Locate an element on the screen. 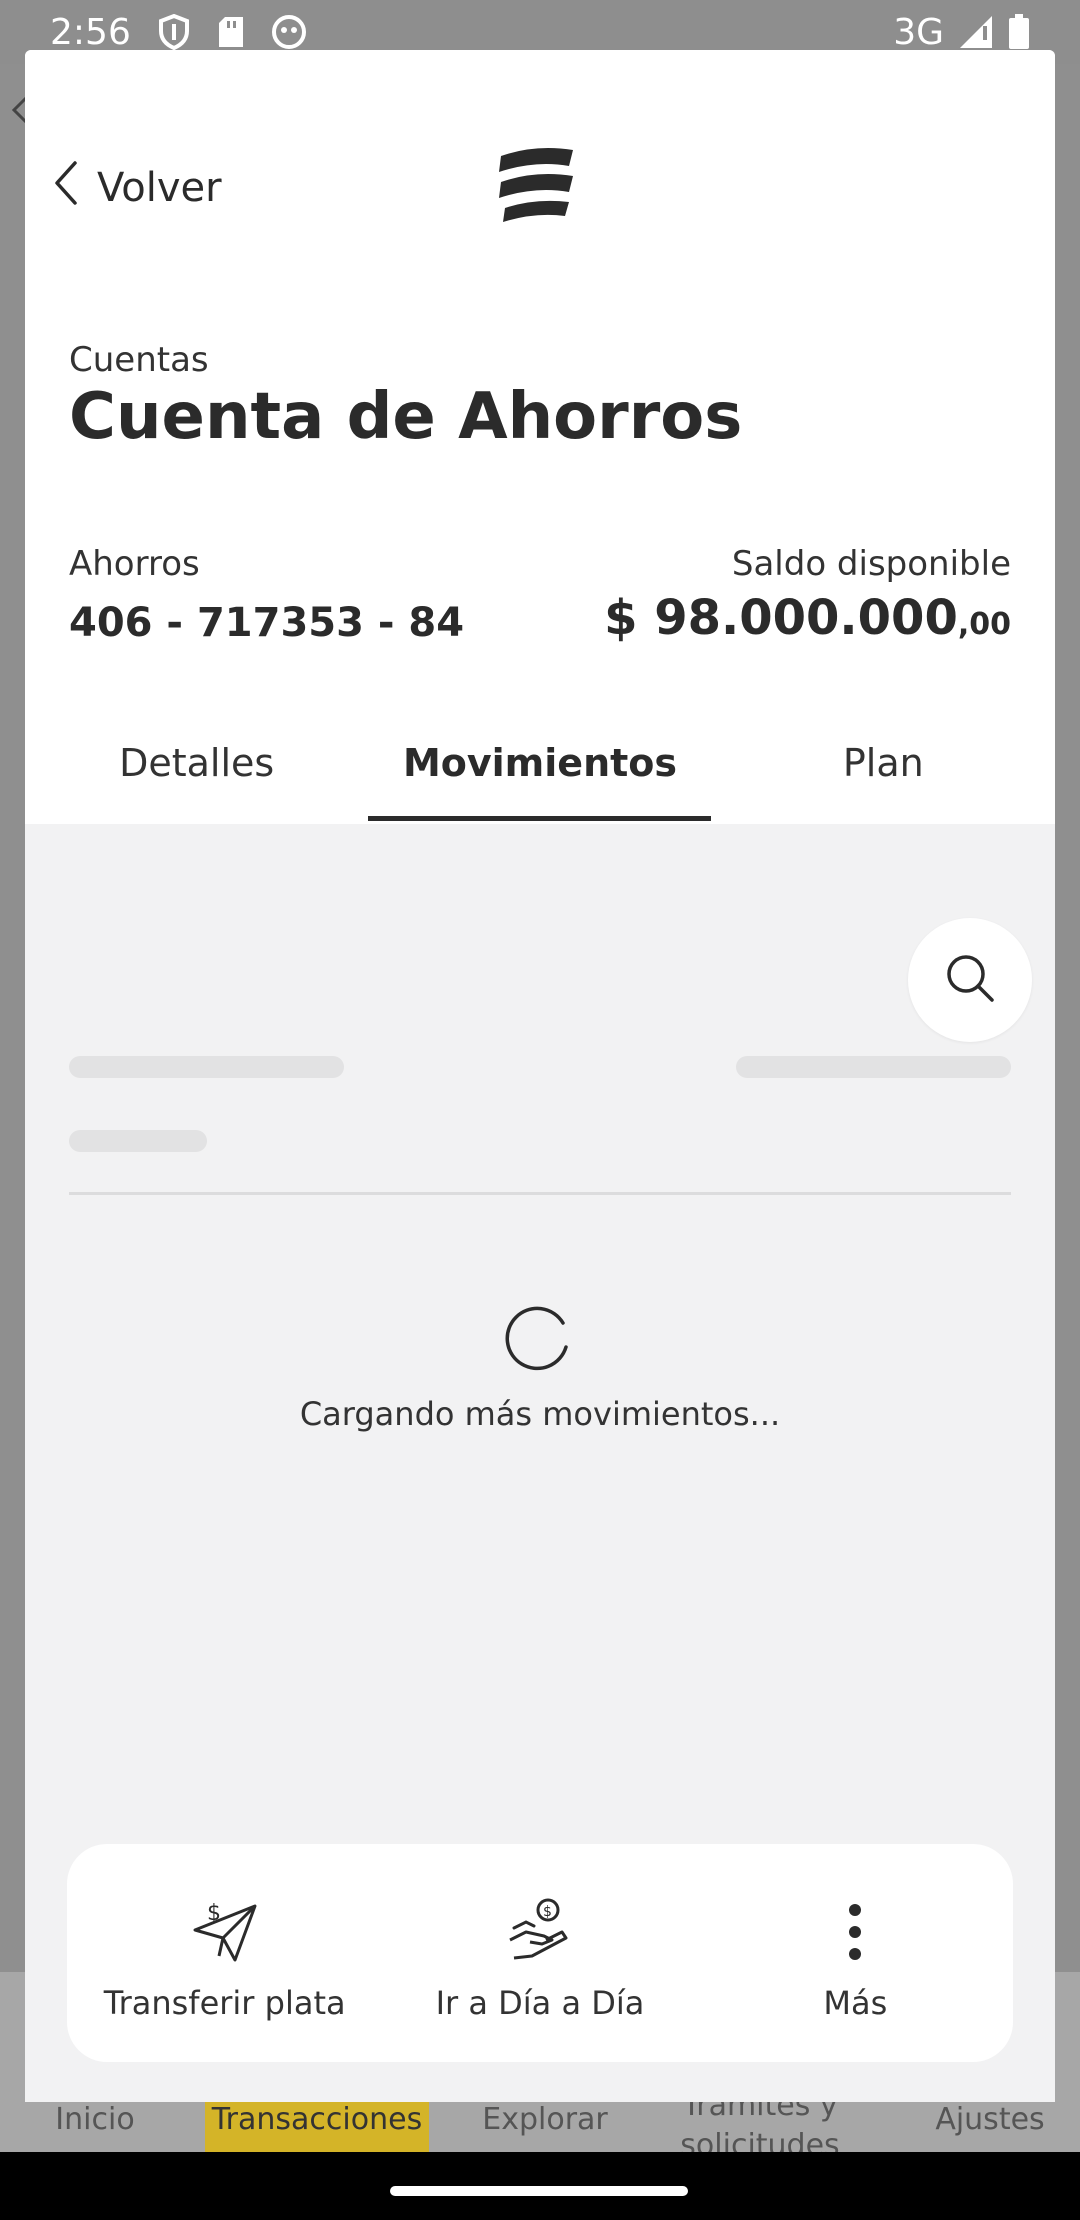  background-nav-item-transacciones: Transacciones is located at coordinates (317, 2119).